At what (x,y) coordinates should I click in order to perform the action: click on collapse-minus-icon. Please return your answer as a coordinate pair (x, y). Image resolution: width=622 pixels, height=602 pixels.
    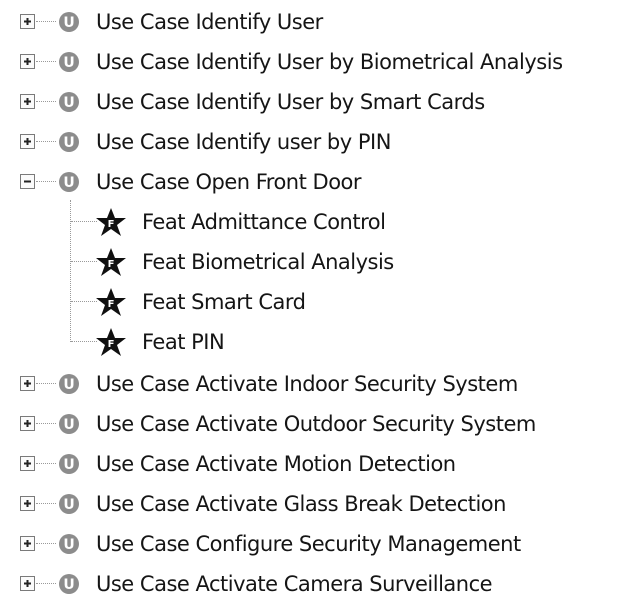
    Looking at the image, I should click on (27, 181).